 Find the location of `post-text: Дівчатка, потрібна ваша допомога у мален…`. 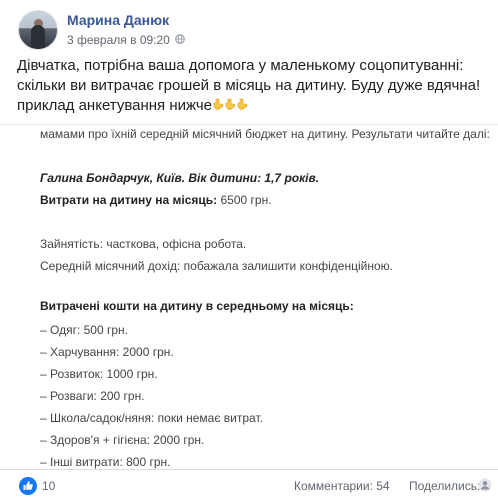

post-text: Дівчатка, потрібна ваша допомога у мален… is located at coordinates (254, 86).